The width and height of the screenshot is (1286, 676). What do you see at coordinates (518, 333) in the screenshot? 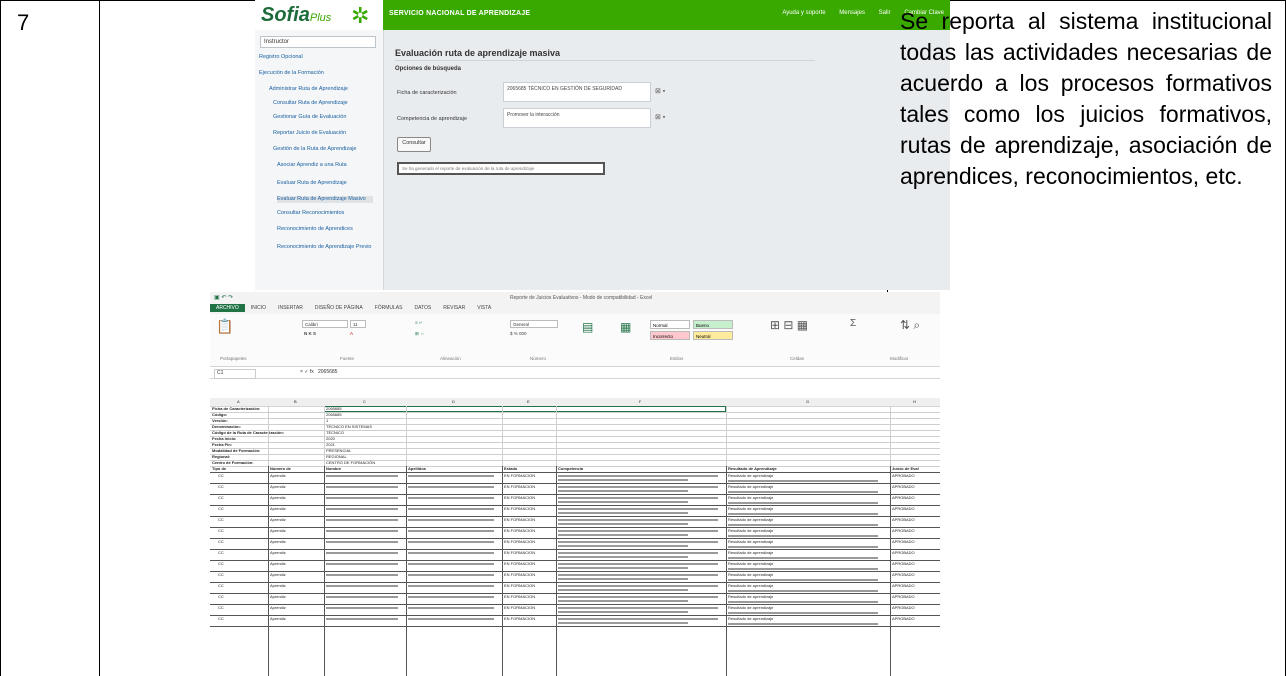
I see `currency-percent-icons: $ % 000` at bounding box center [518, 333].